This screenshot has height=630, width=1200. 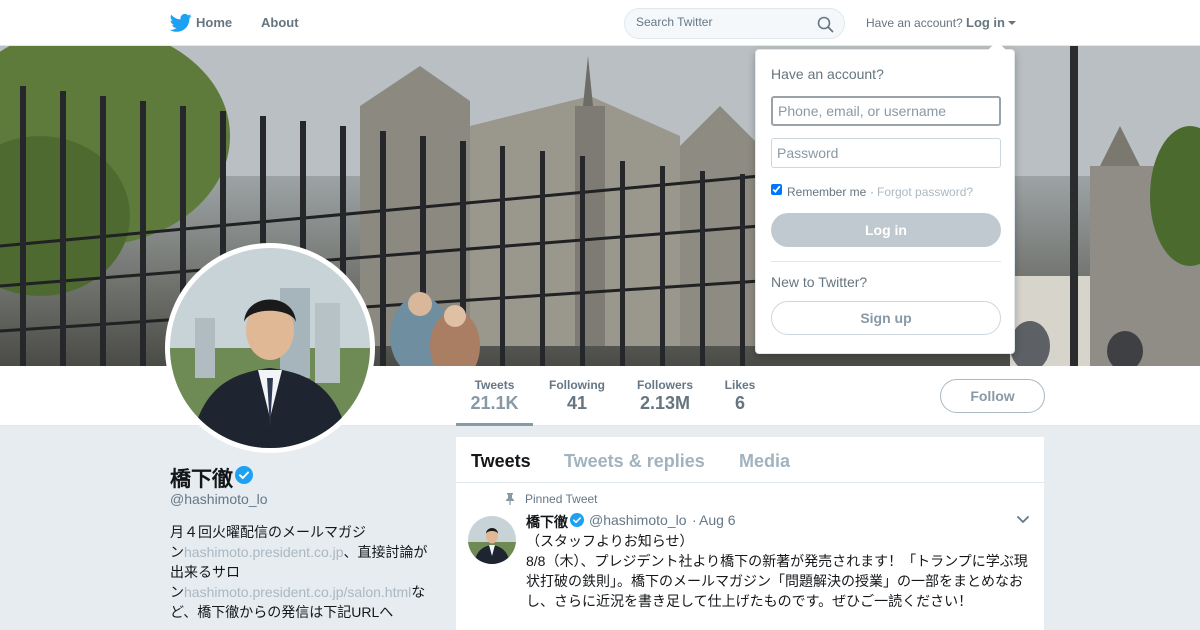 I want to click on stat-tweets: Tweets 21.1K, so click(x=494, y=396).